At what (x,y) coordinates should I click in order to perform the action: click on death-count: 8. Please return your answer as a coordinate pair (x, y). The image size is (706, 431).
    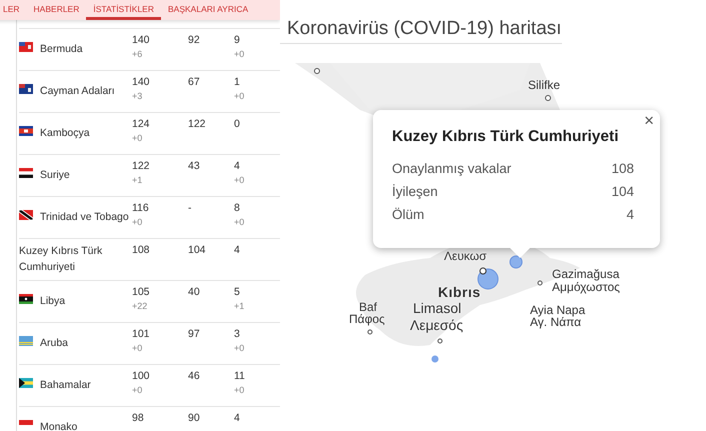
    Looking at the image, I should click on (237, 208).